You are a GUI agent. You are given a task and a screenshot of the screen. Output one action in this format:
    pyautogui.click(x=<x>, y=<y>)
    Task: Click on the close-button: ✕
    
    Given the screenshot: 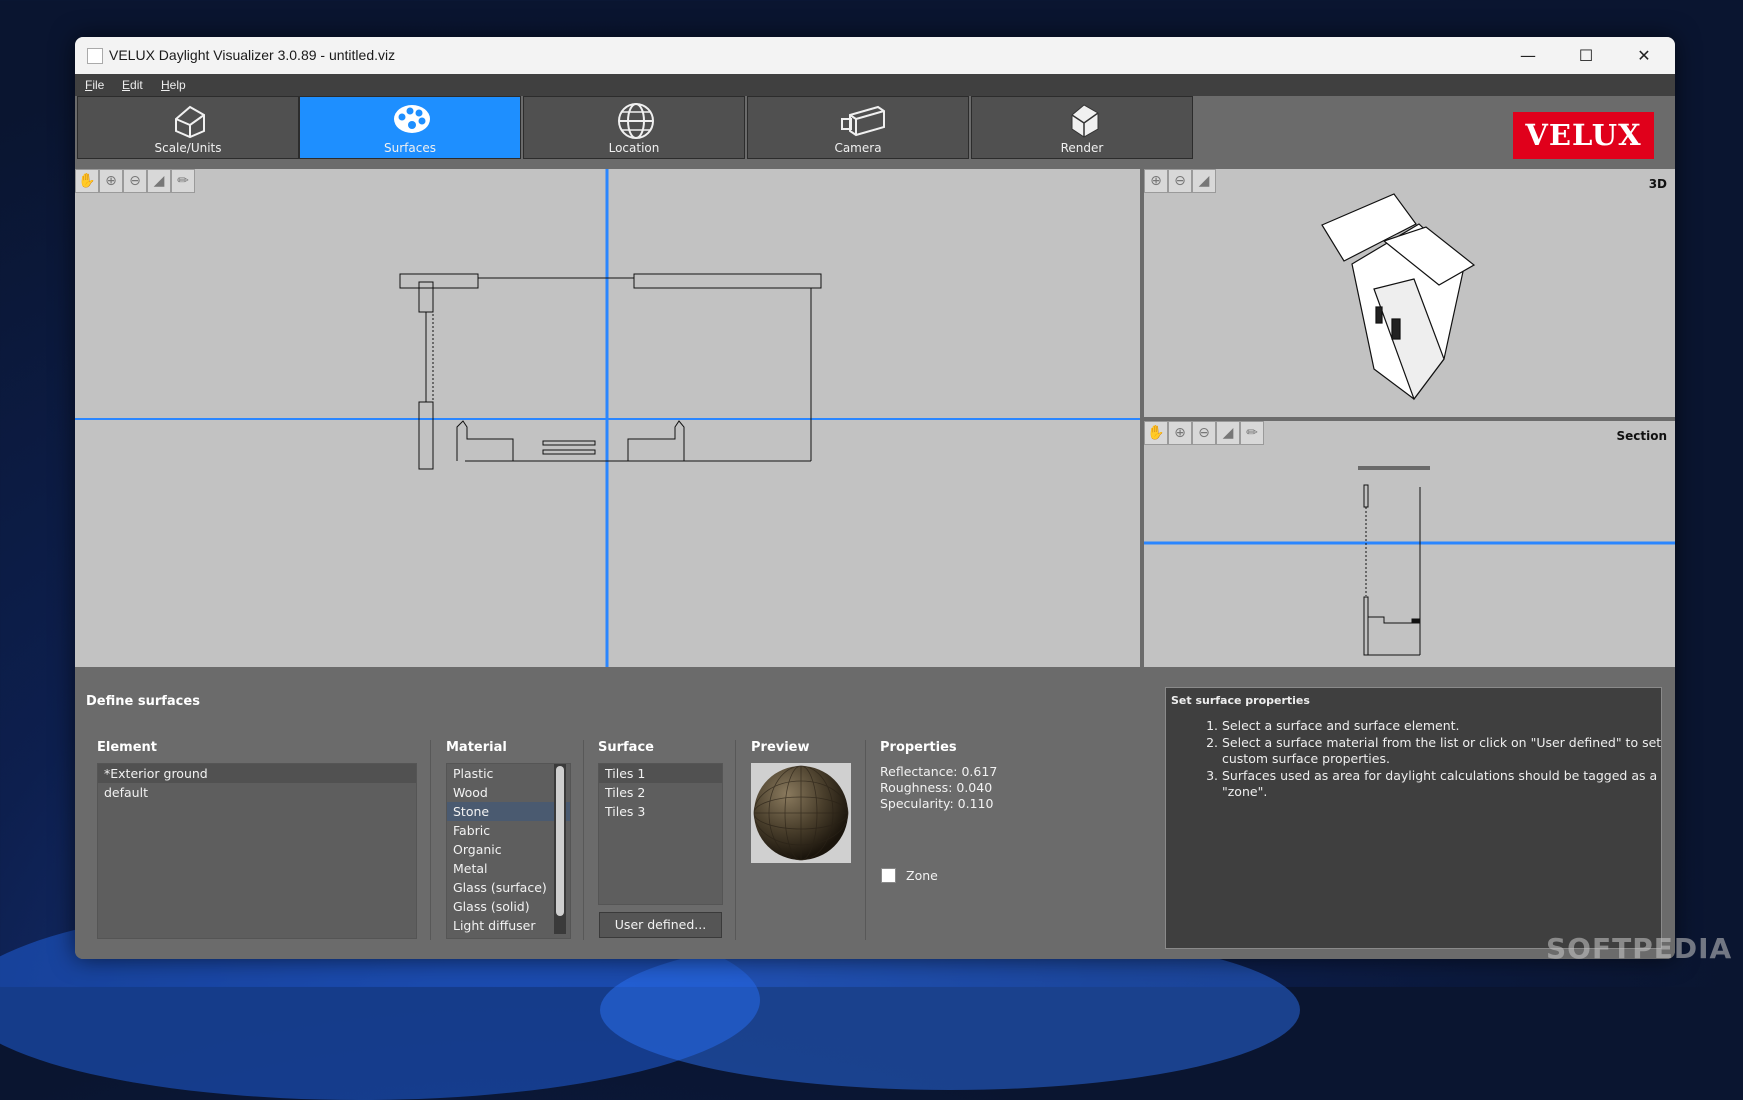 What is the action you would take?
    pyautogui.click(x=1644, y=55)
    